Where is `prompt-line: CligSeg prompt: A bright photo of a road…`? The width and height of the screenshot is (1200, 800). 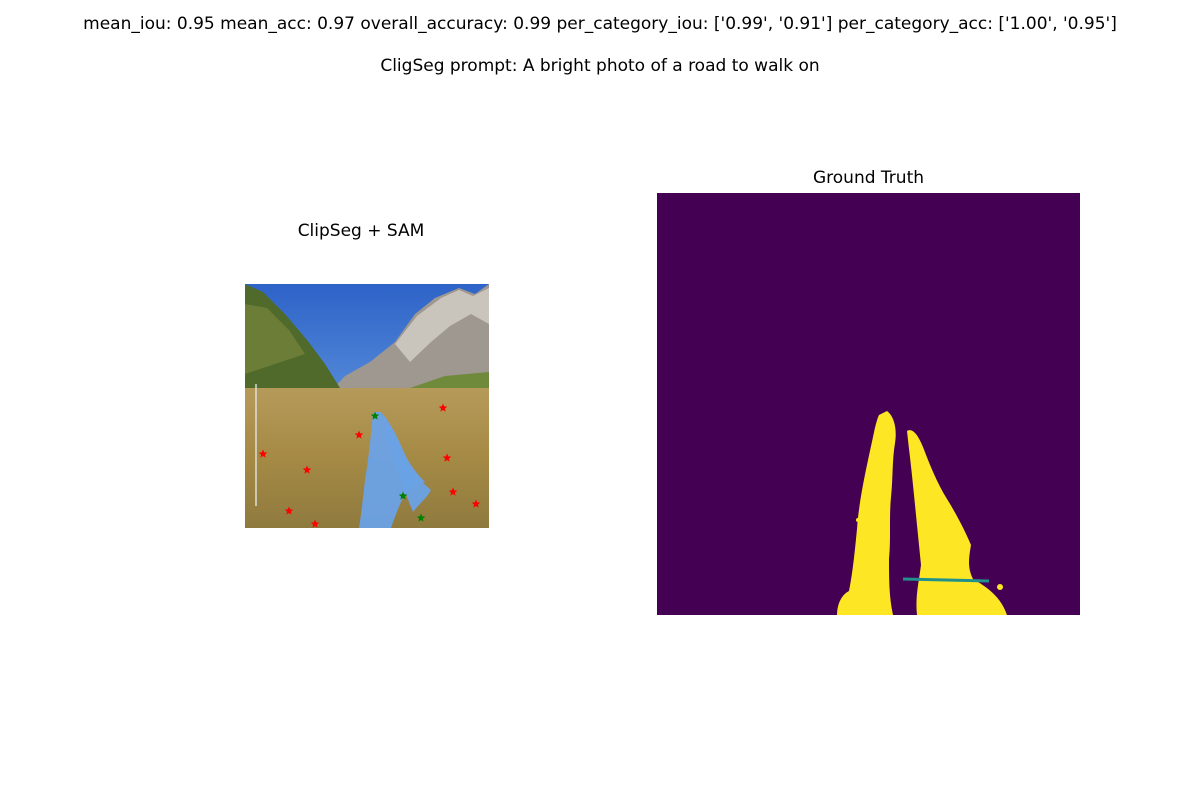
prompt-line: CligSeg prompt: A bright photo of a road… is located at coordinates (600, 66).